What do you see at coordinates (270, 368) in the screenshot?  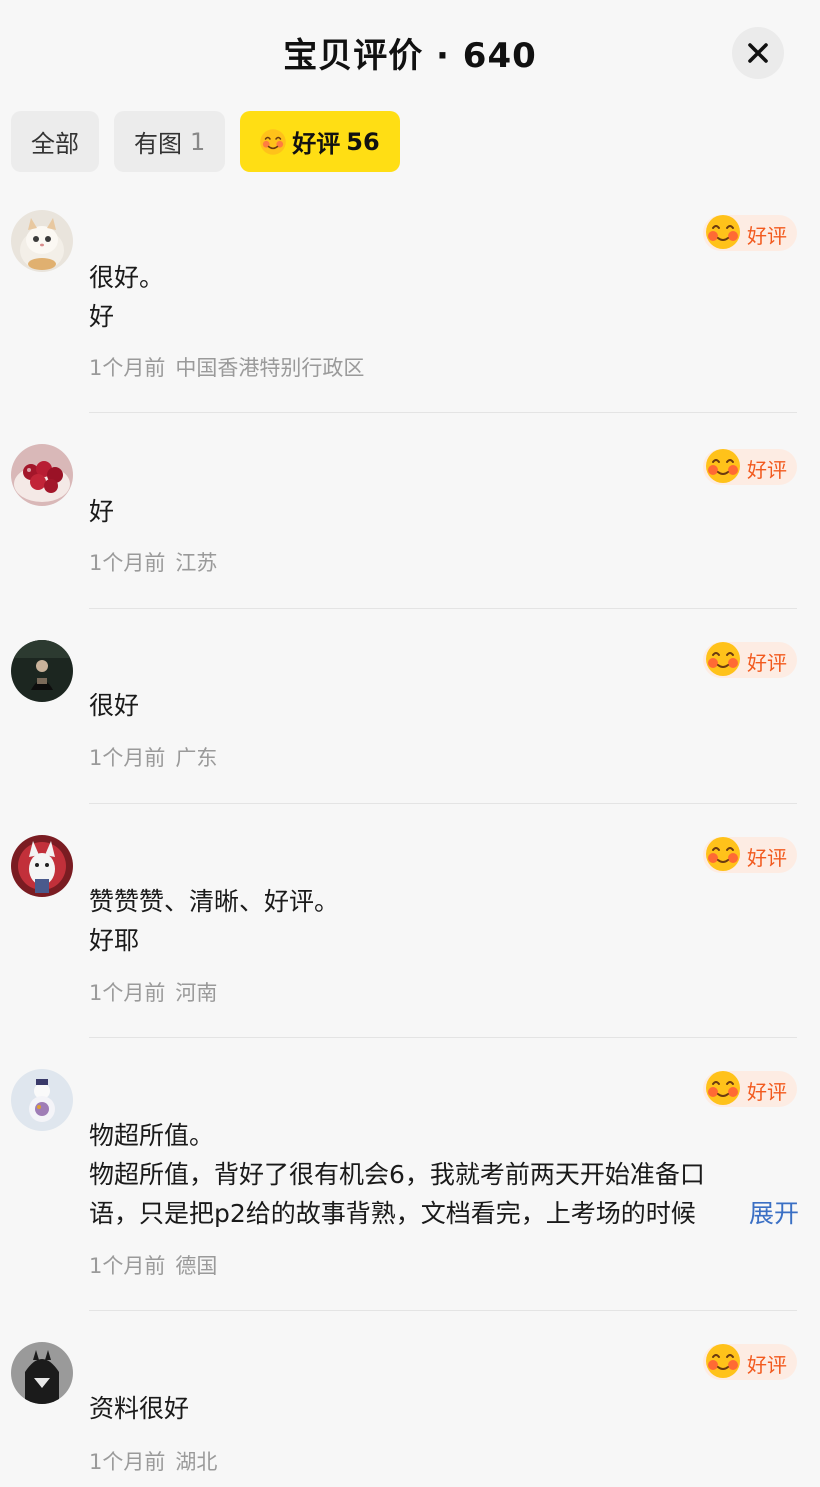 I see `review-location: 中国香港特别行政区` at bounding box center [270, 368].